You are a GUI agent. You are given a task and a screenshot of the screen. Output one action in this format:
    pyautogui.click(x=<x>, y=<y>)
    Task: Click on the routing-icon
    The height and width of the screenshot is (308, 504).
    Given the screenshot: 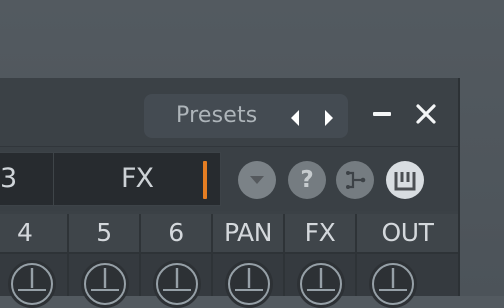 What is the action you would take?
    pyautogui.click(x=356, y=180)
    